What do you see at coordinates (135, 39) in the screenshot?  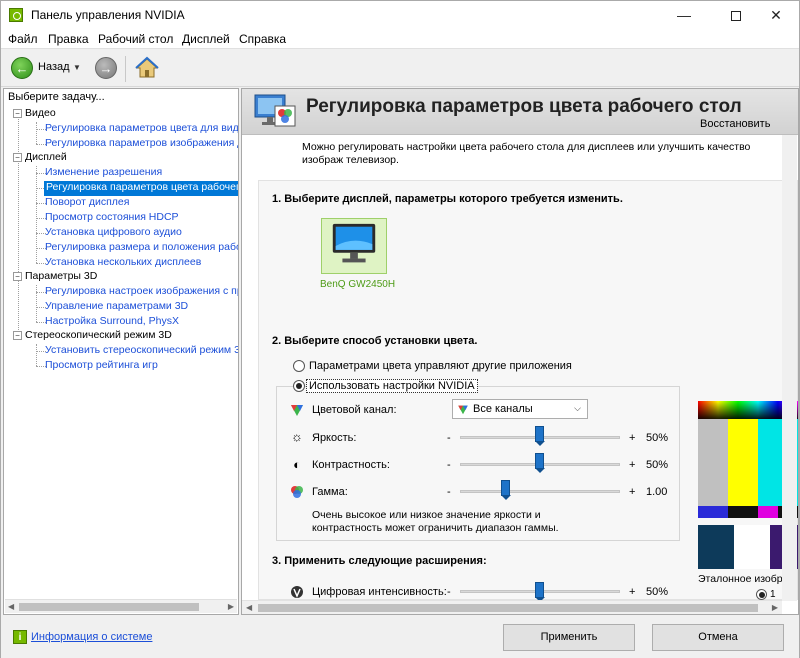 I see `menu-desktop: Рабочий стол` at bounding box center [135, 39].